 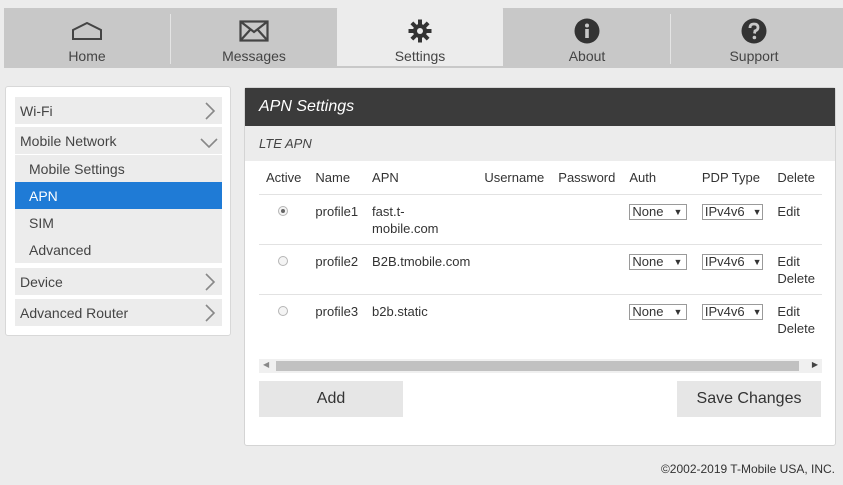 What do you see at coordinates (43, 195) in the screenshot?
I see `sidebar-item-label: APN` at bounding box center [43, 195].